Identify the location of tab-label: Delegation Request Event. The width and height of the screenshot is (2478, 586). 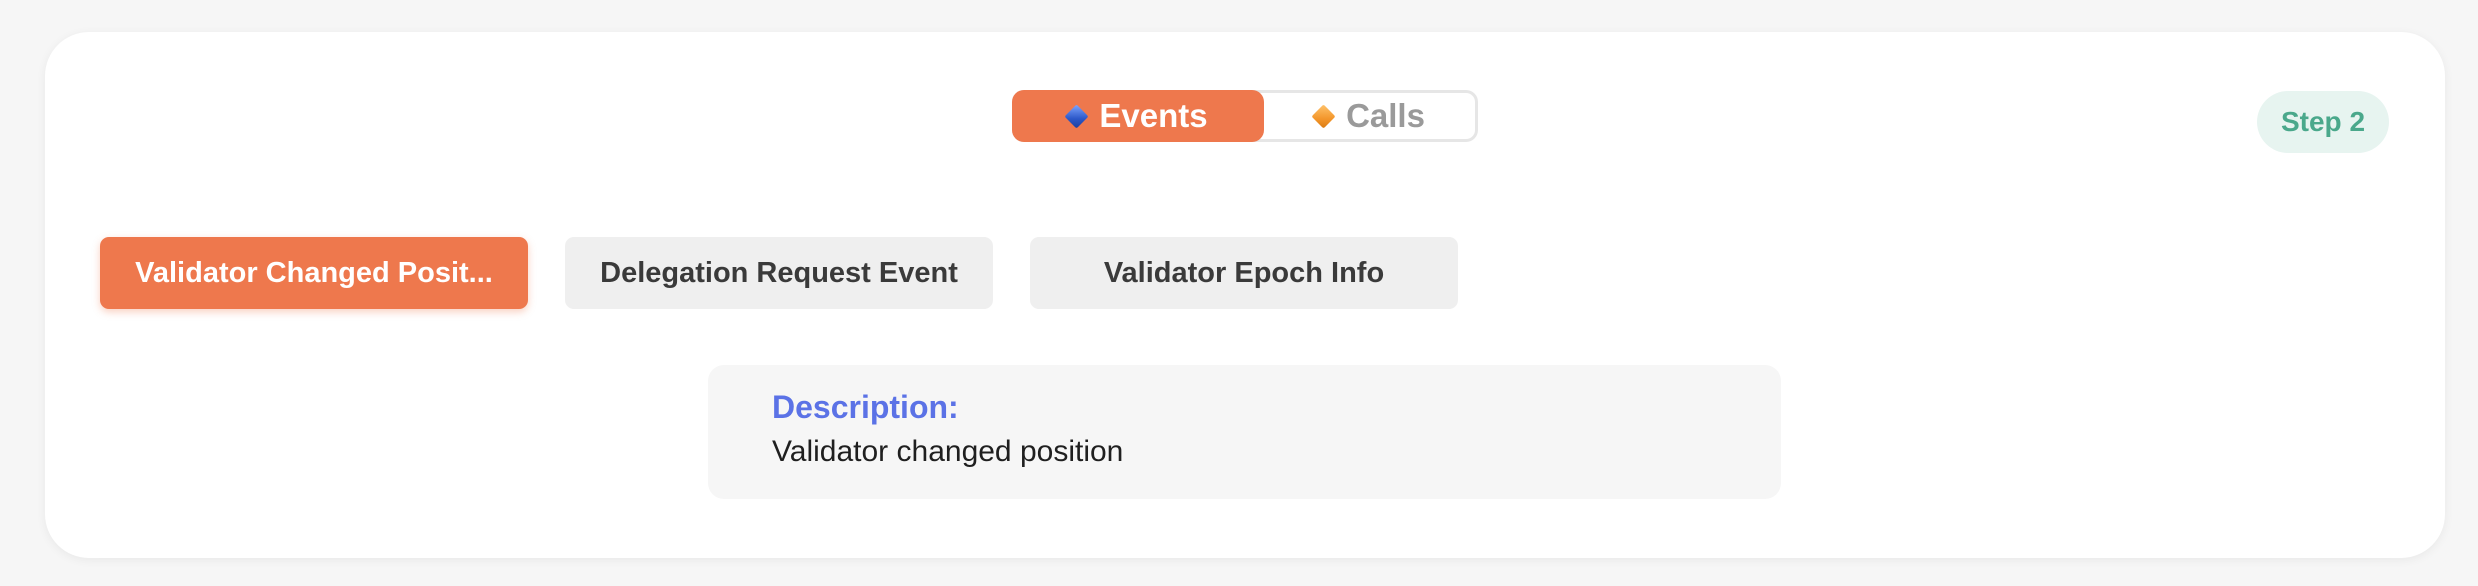
(779, 272).